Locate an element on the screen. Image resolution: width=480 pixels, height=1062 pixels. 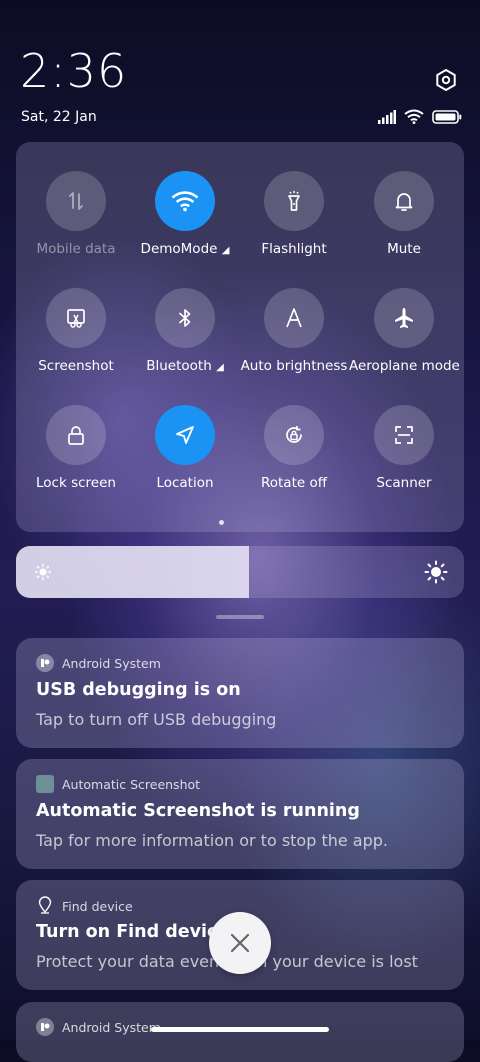
notification-title: Turn on Find device is located at coordinates (133, 932).